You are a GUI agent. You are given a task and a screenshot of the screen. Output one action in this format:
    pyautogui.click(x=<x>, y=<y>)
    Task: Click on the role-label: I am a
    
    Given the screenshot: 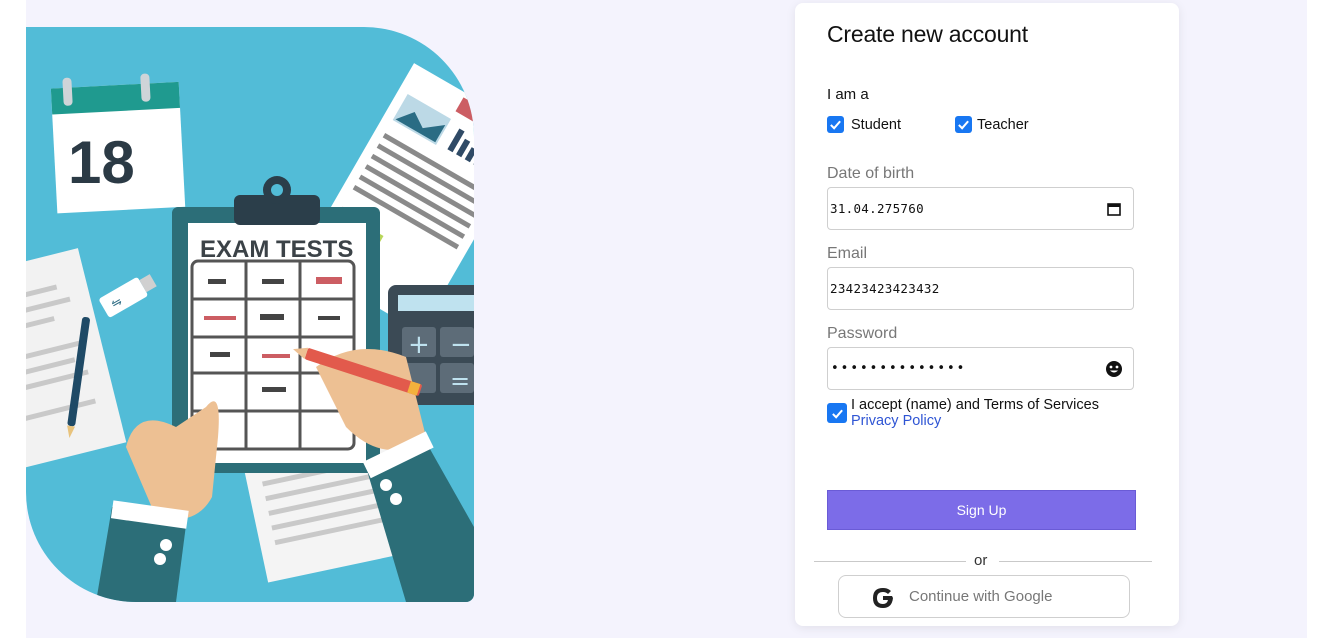 What is the action you would take?
    pyautogui.click(x=848, y=94)
    